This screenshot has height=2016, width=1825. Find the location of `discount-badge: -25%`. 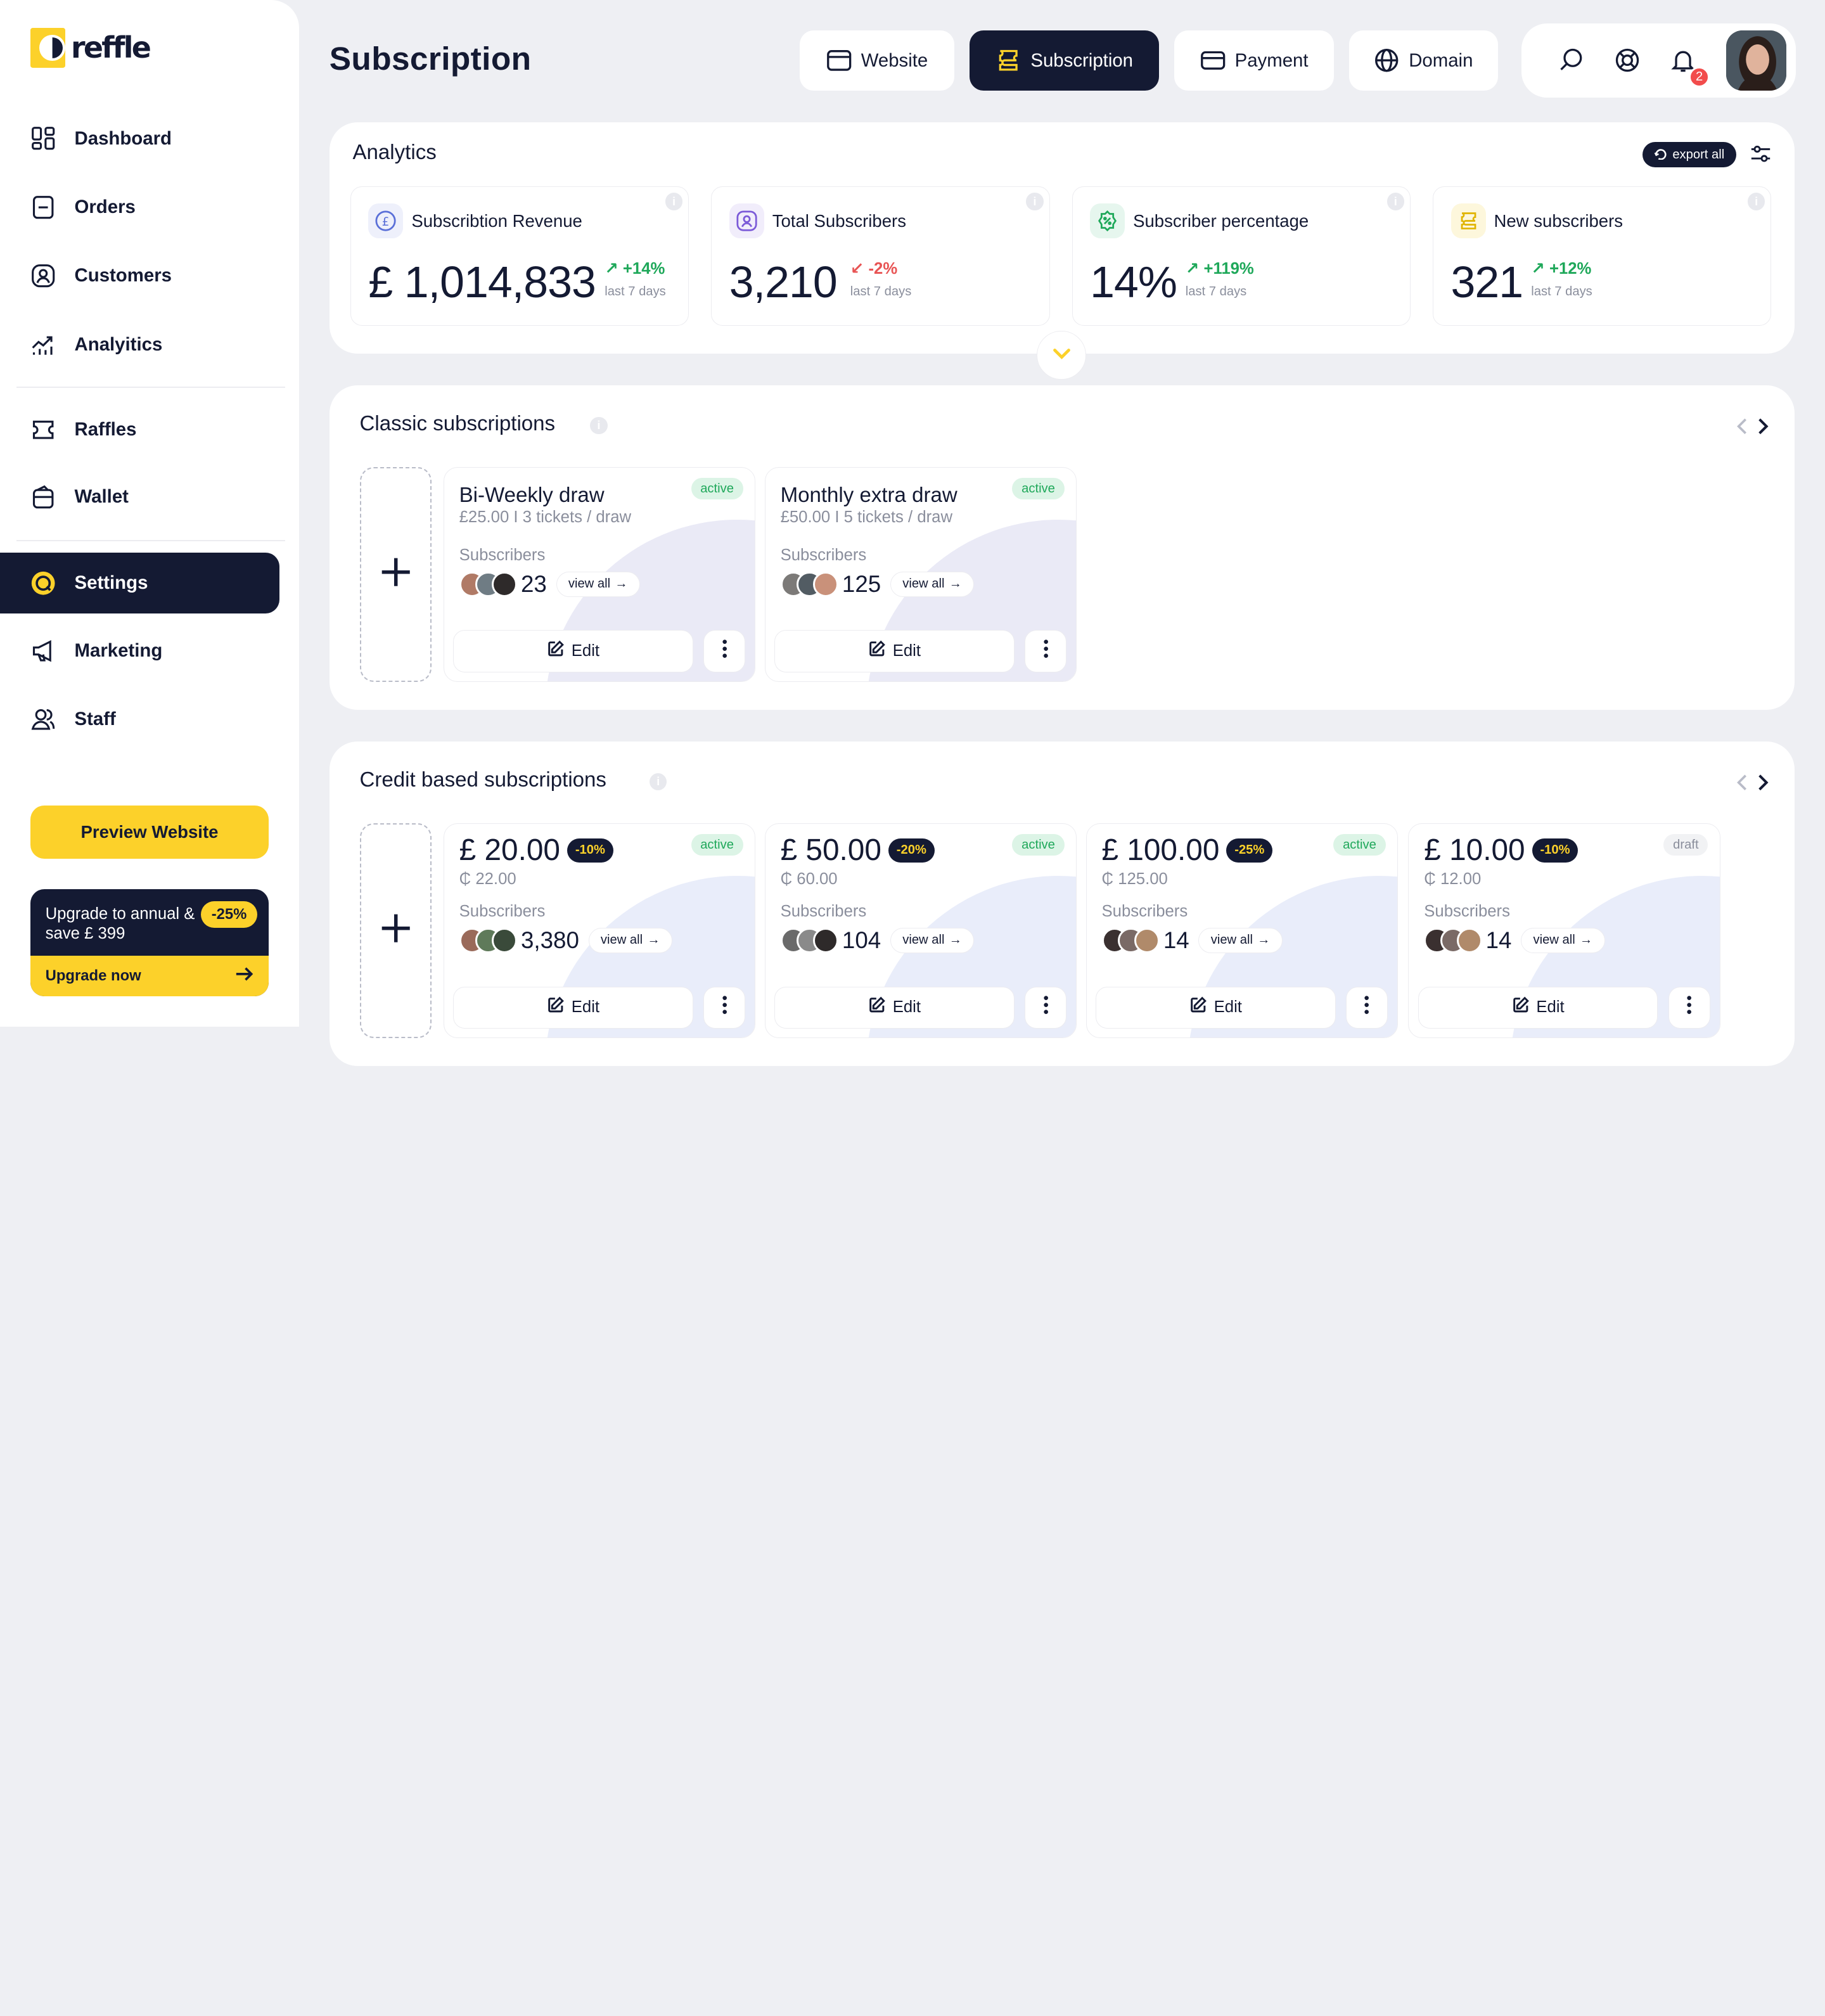

discount-badge: -25% is located at coordinates (1249, 850).